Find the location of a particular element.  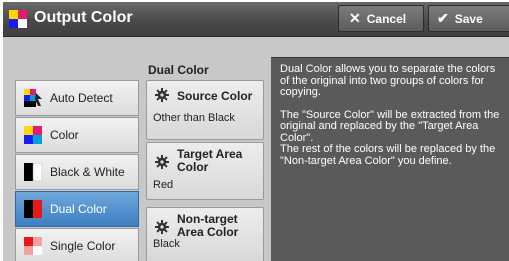

dual-color-label: Dual Color is located at coordinates (78, 209).